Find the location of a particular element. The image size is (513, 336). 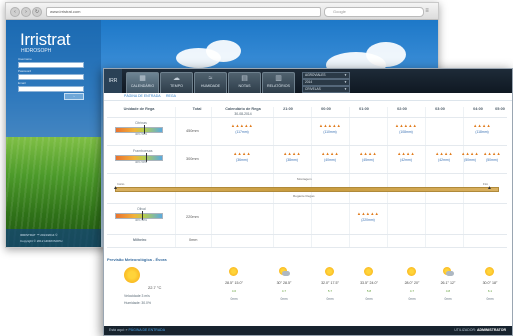

email-field is located at coordinates (51, 89).